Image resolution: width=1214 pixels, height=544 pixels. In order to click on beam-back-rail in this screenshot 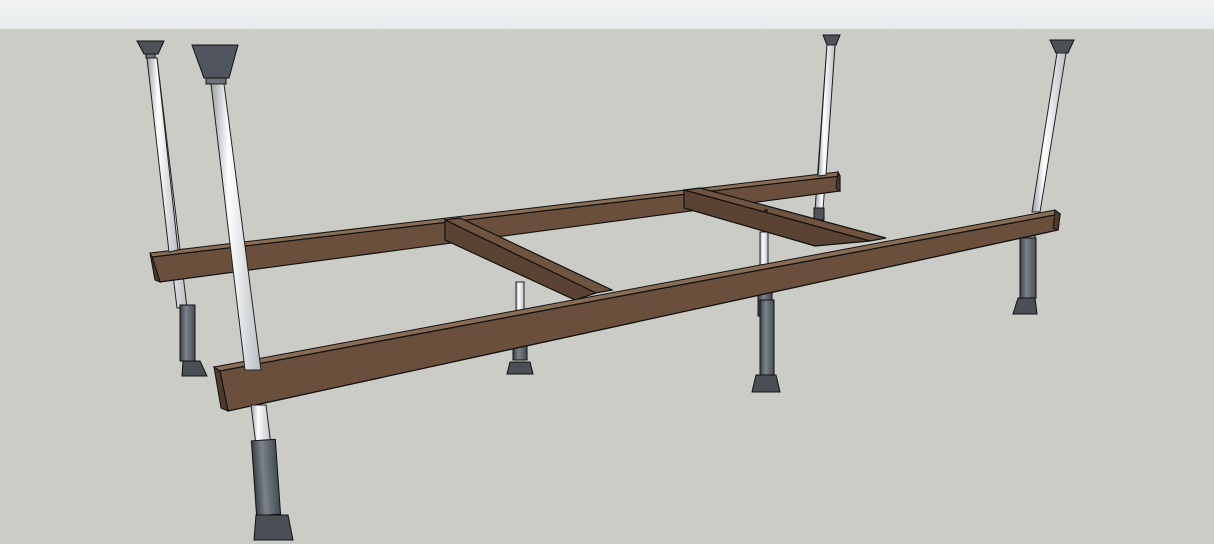, I will do `click(495, 226)`.